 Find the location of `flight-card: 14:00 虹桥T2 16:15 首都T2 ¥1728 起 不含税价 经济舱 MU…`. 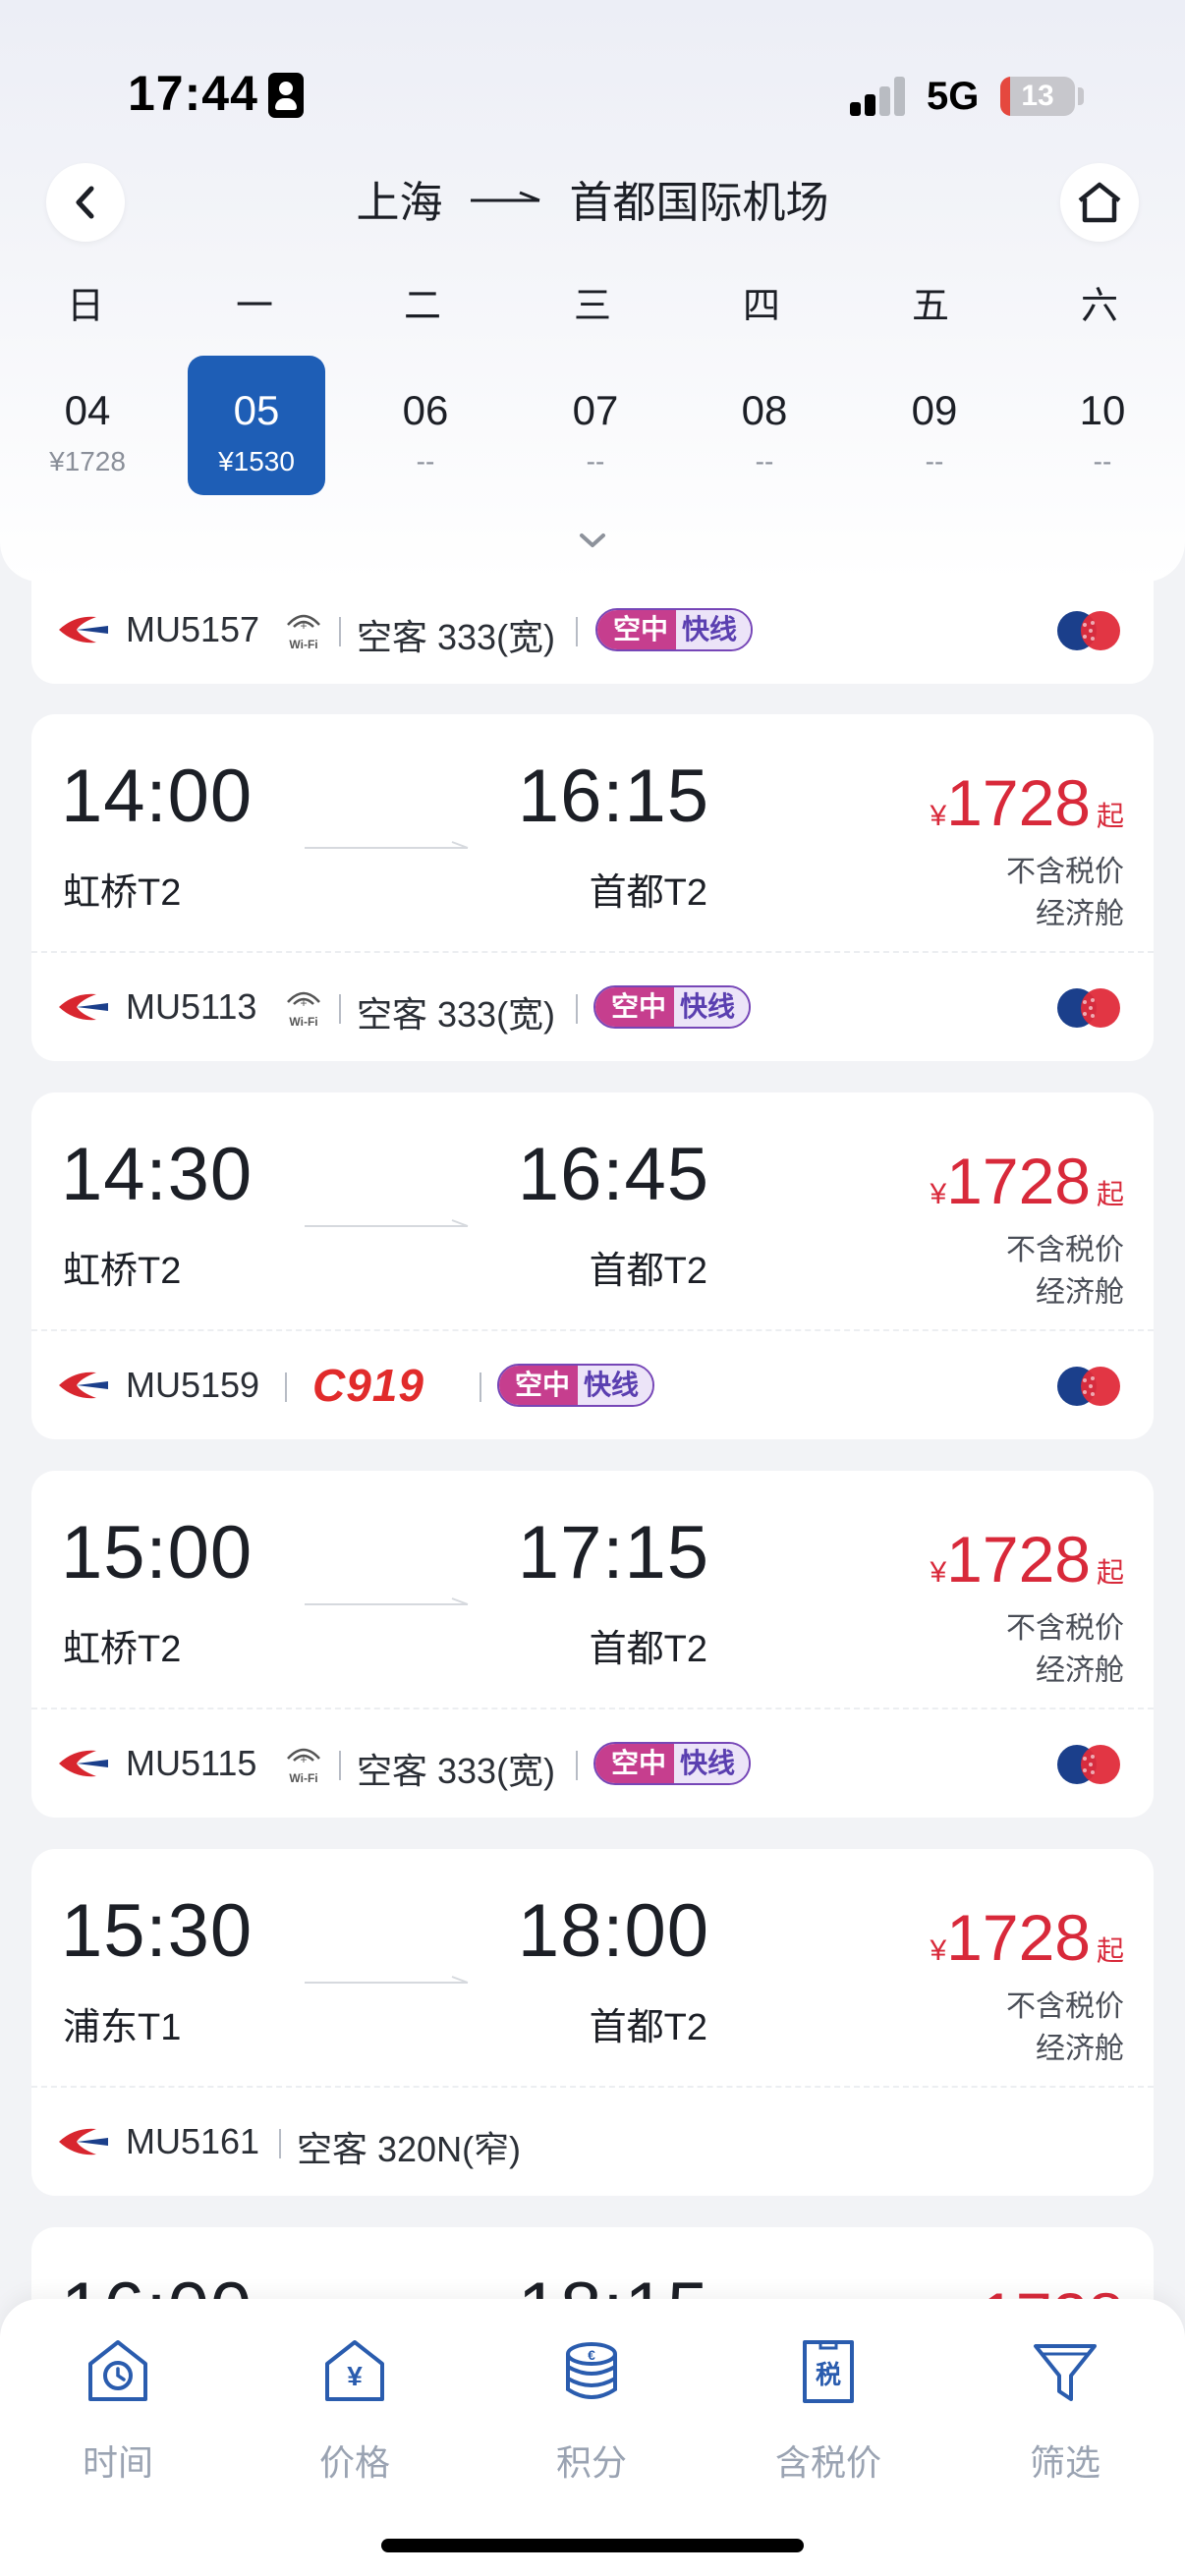

flight-card: 14:00 虹桥T2 16:15 首都T2 ¥1728 起 不含税价 经济舱 MU… is located at coordinates (592, 887).